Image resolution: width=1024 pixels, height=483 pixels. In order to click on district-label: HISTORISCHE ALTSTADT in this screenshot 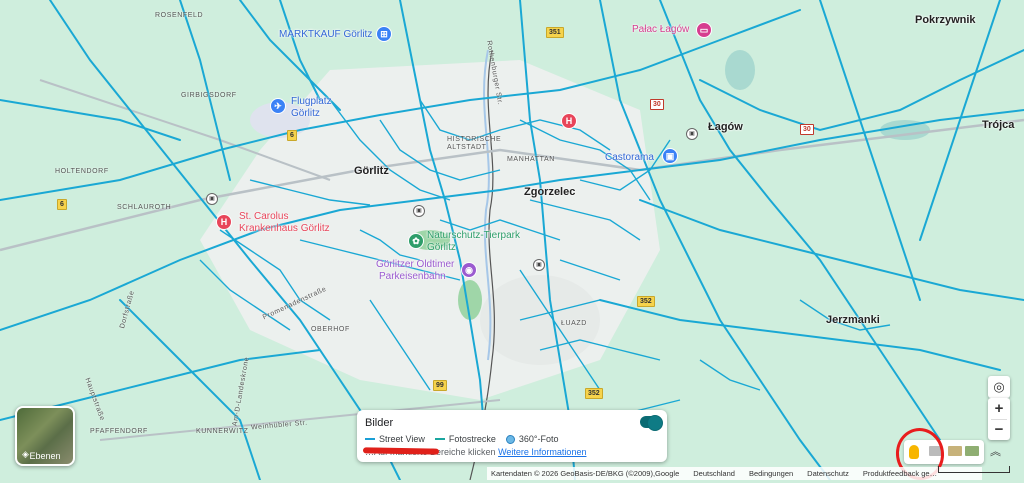, I will do `click(474, 143)`.